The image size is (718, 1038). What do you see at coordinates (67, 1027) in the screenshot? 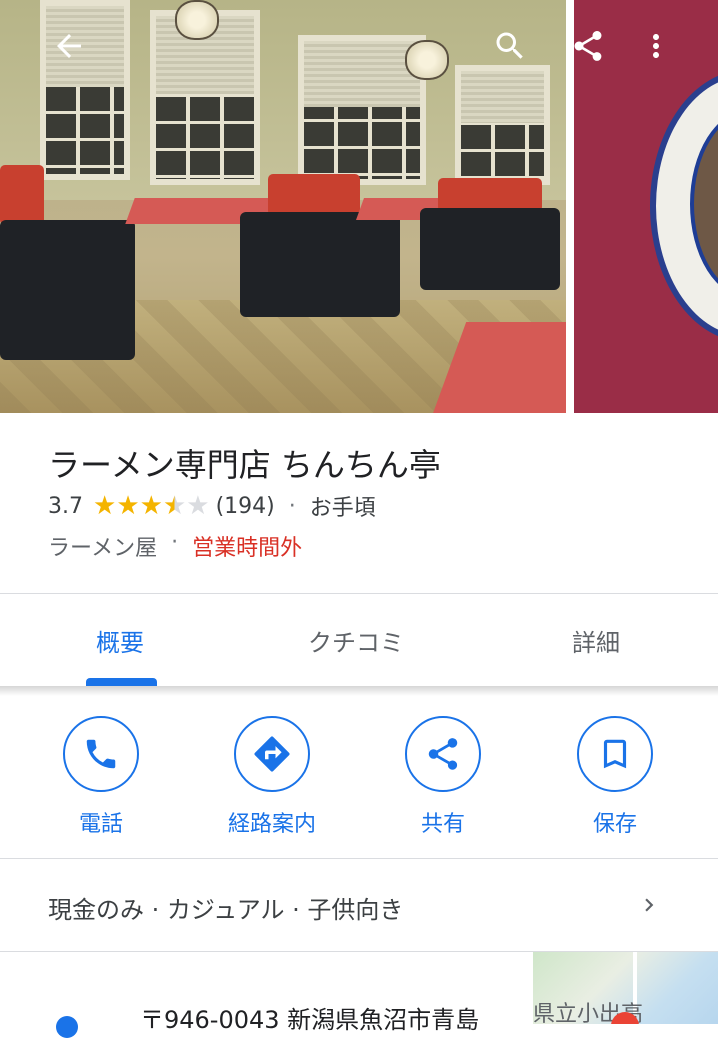
I see `location-pin-icon` at bounding box center [67, 1027].